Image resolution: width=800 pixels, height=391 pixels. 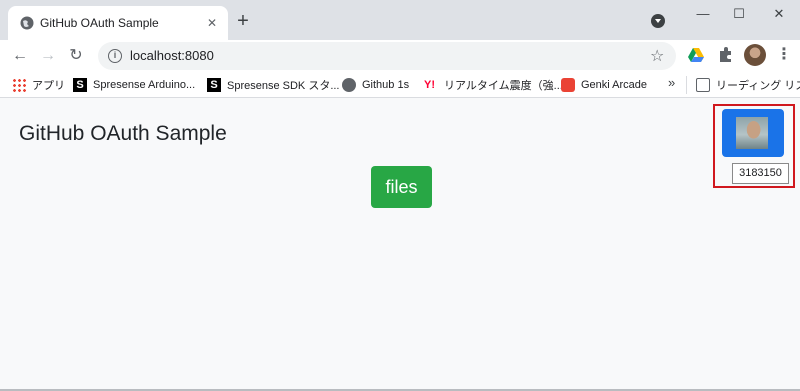 I want to click on user-avatar-button, so click(x=753, y=133).